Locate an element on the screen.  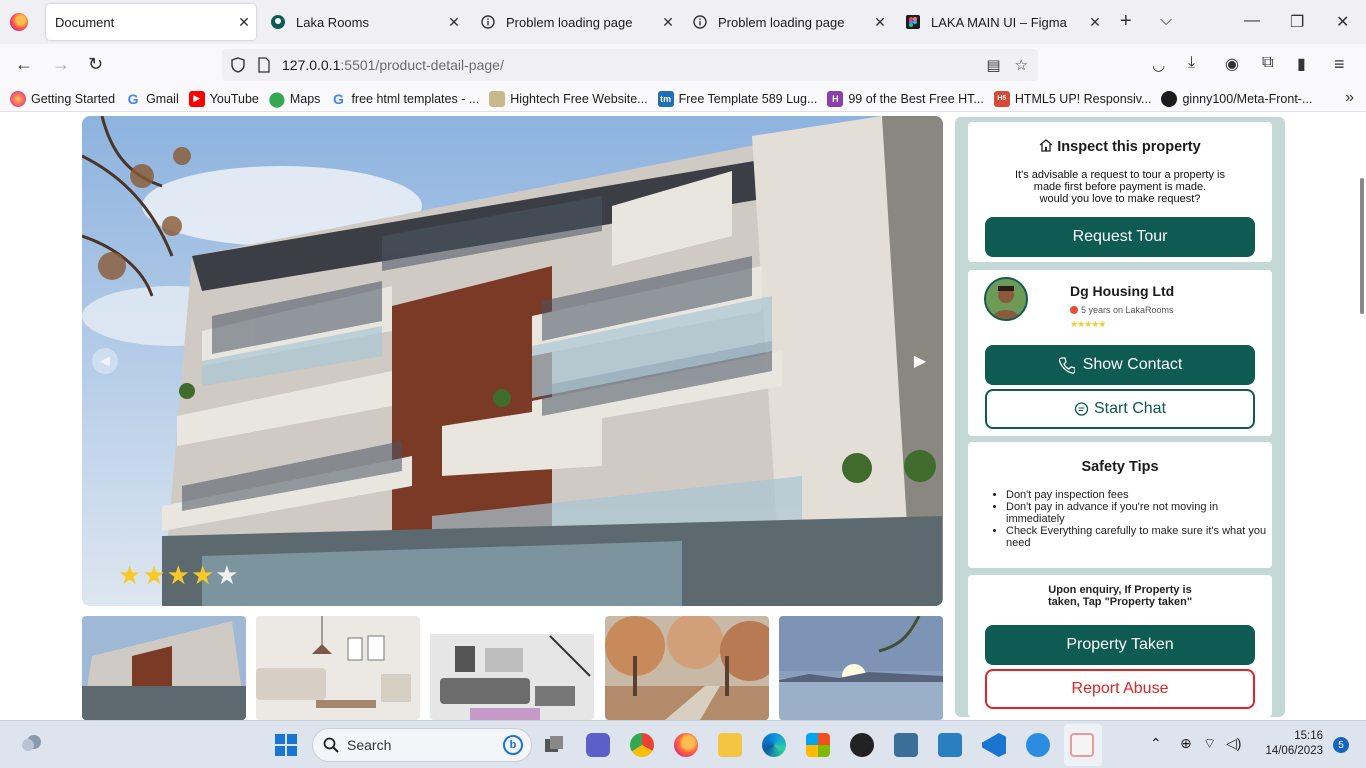
start-chat-button: Start Chat is located at coordinates (1120, 409).